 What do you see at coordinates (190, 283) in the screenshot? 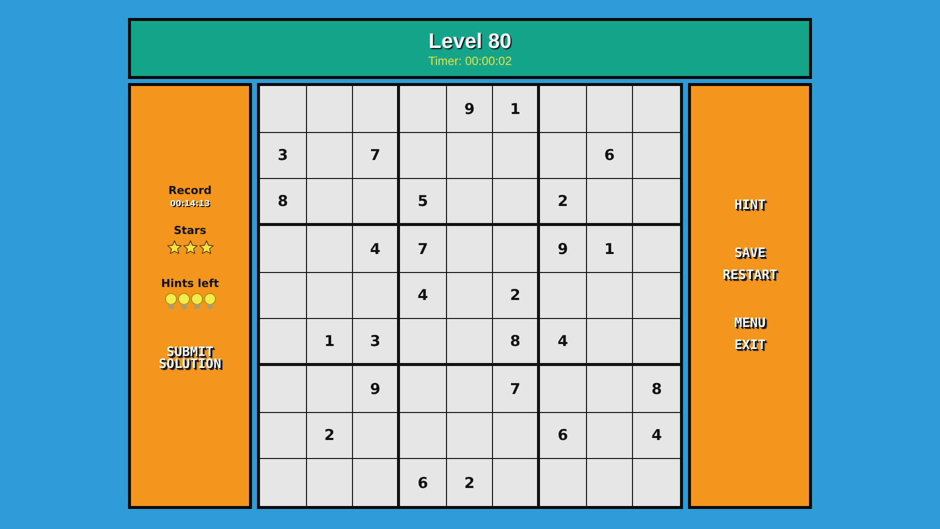
I see `hints-label: Hints left` at bounding box center [190, 283].